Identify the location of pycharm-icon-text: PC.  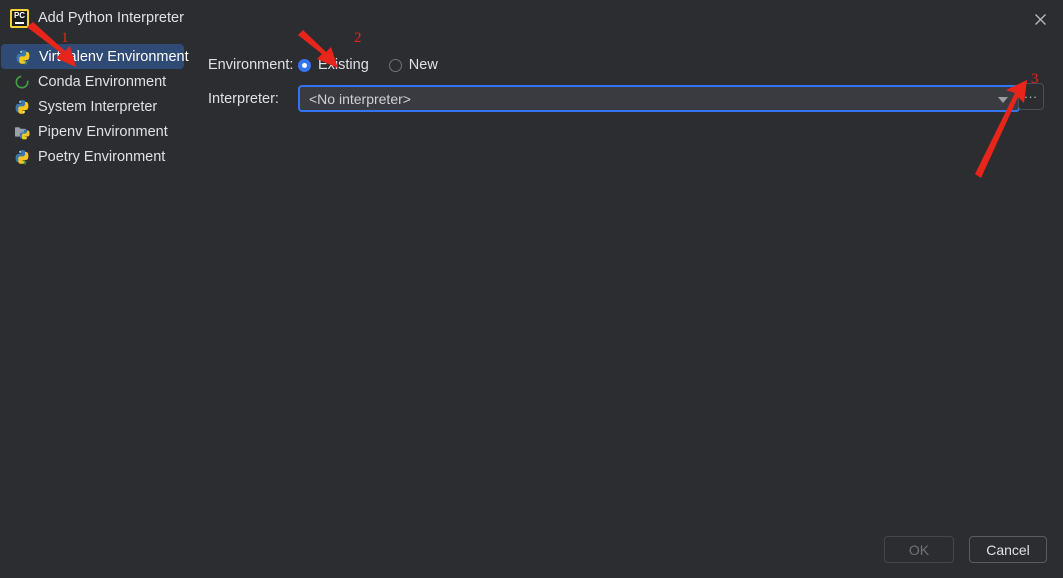
(19, 15).